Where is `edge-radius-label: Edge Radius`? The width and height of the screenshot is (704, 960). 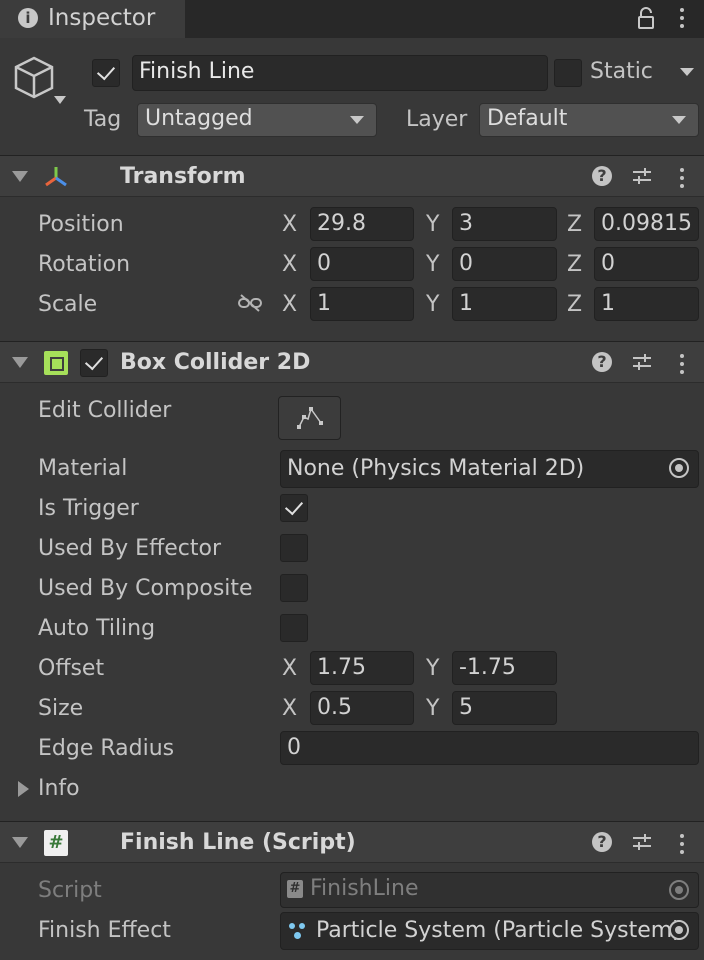
edge-radius-label: Edge Radius is located at coordinates (106, 748).